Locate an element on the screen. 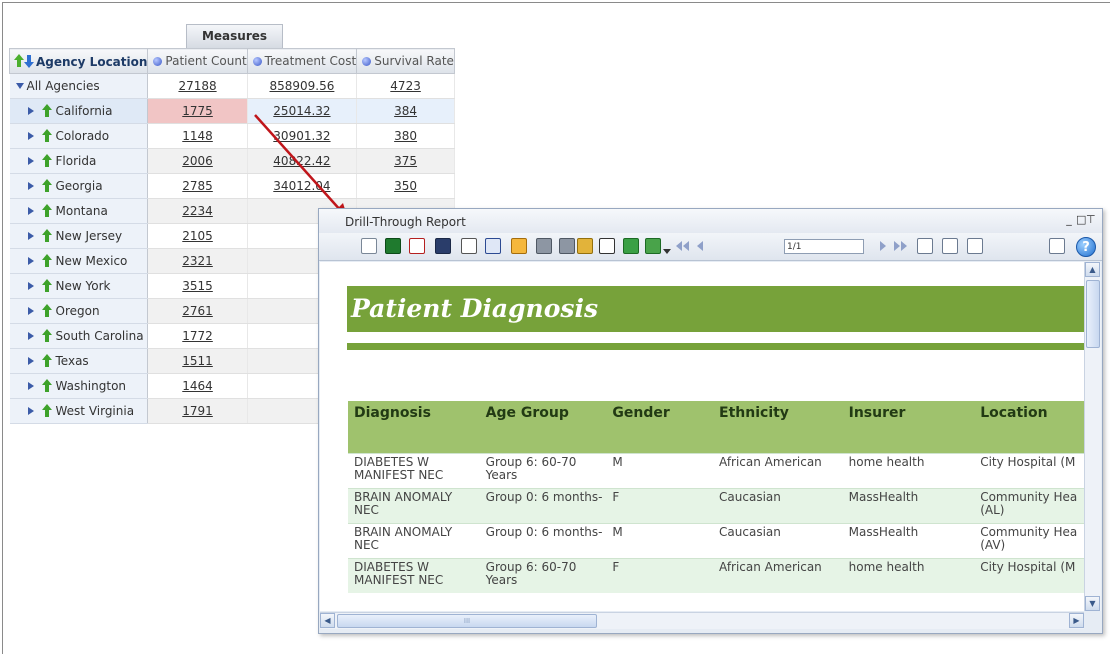 The image size is (1112, 656). value-link: 2761 is located at coordinates (197, 311).